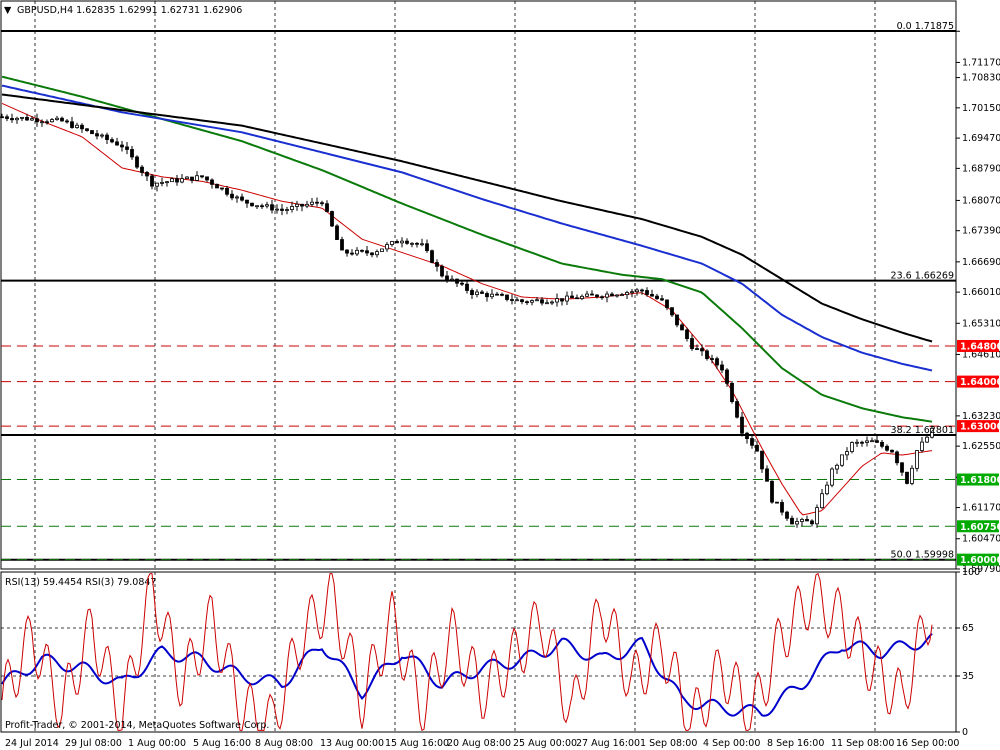 Image resolution: width=1000 pixels, height=750 pixels. Describe the element at coordinates (8, 10) in the screenshot. I see `symbol-dropdown-icon: ▼` at that location.